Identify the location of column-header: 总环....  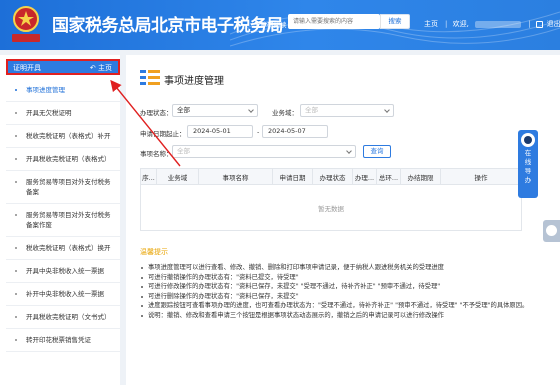
(388, 176).